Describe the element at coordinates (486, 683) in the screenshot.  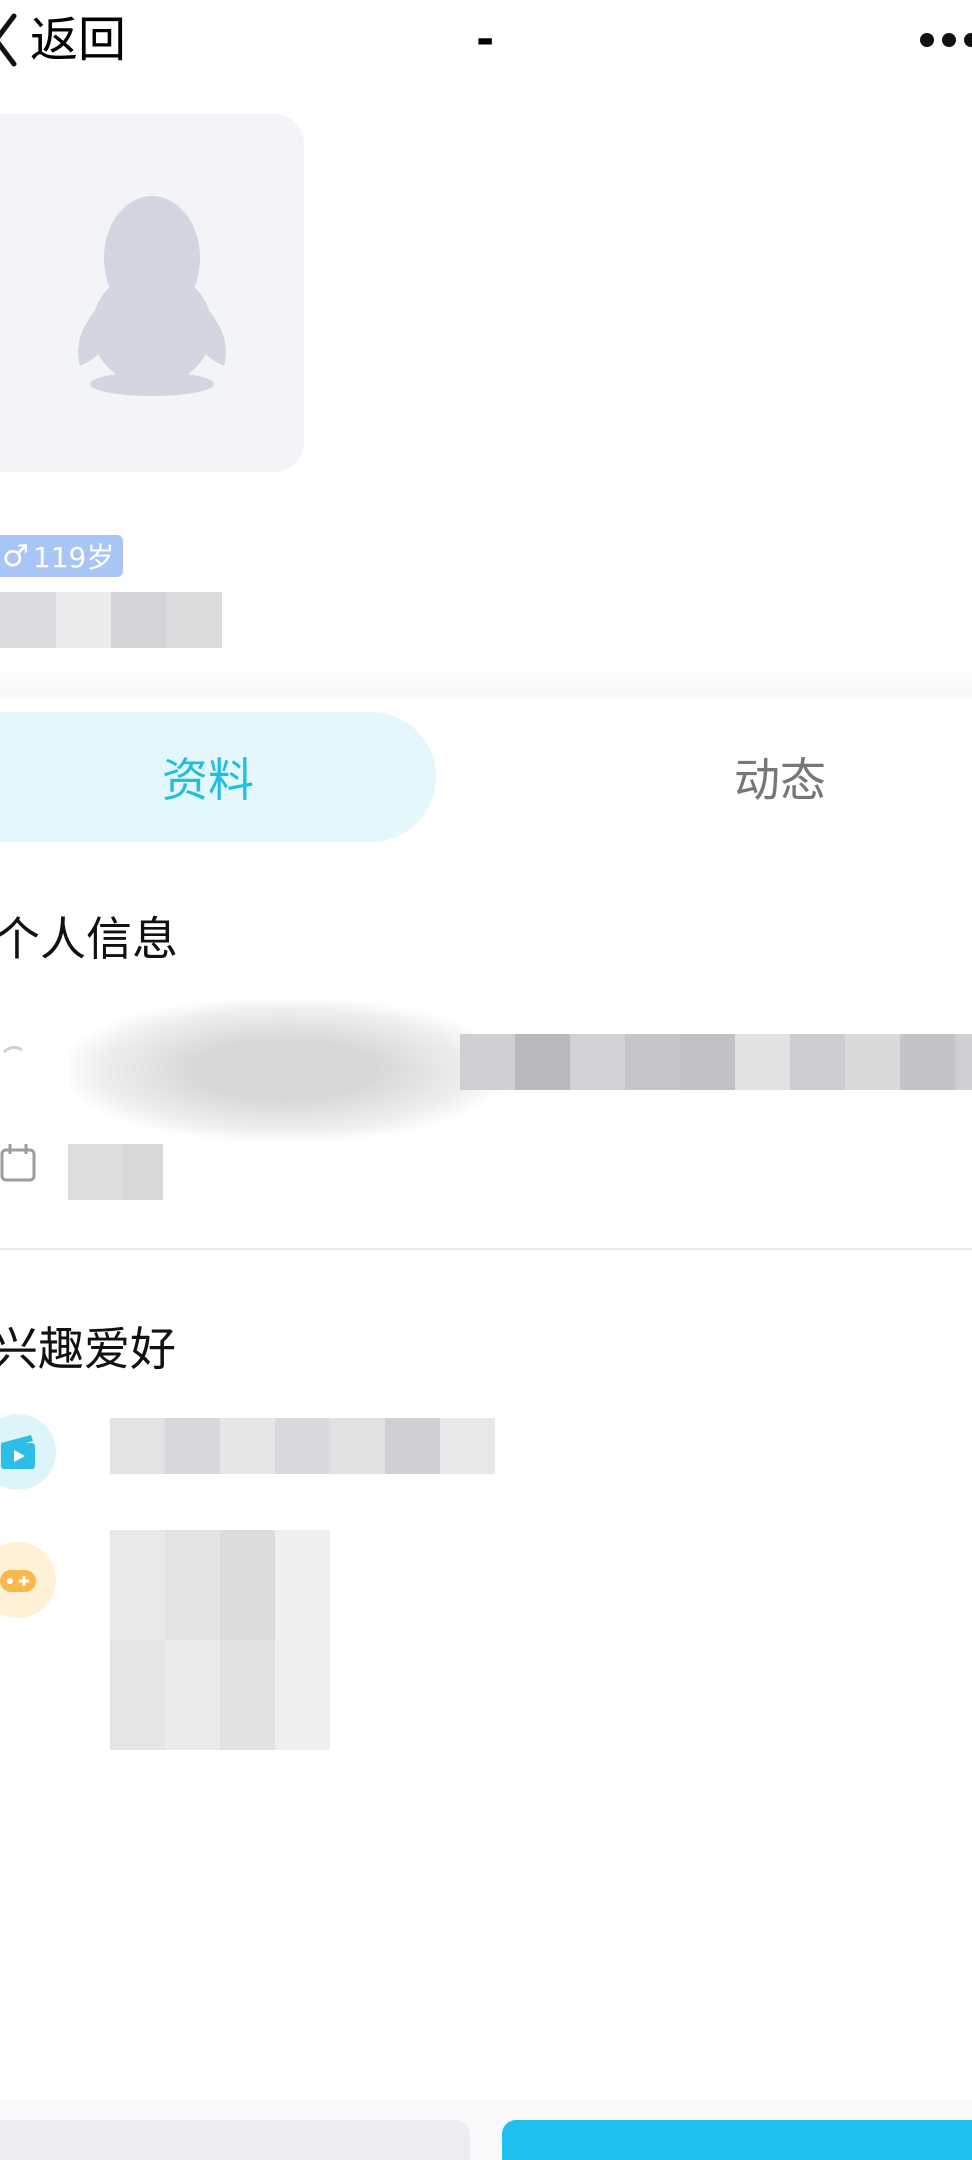
I see `section-separator` at that location.